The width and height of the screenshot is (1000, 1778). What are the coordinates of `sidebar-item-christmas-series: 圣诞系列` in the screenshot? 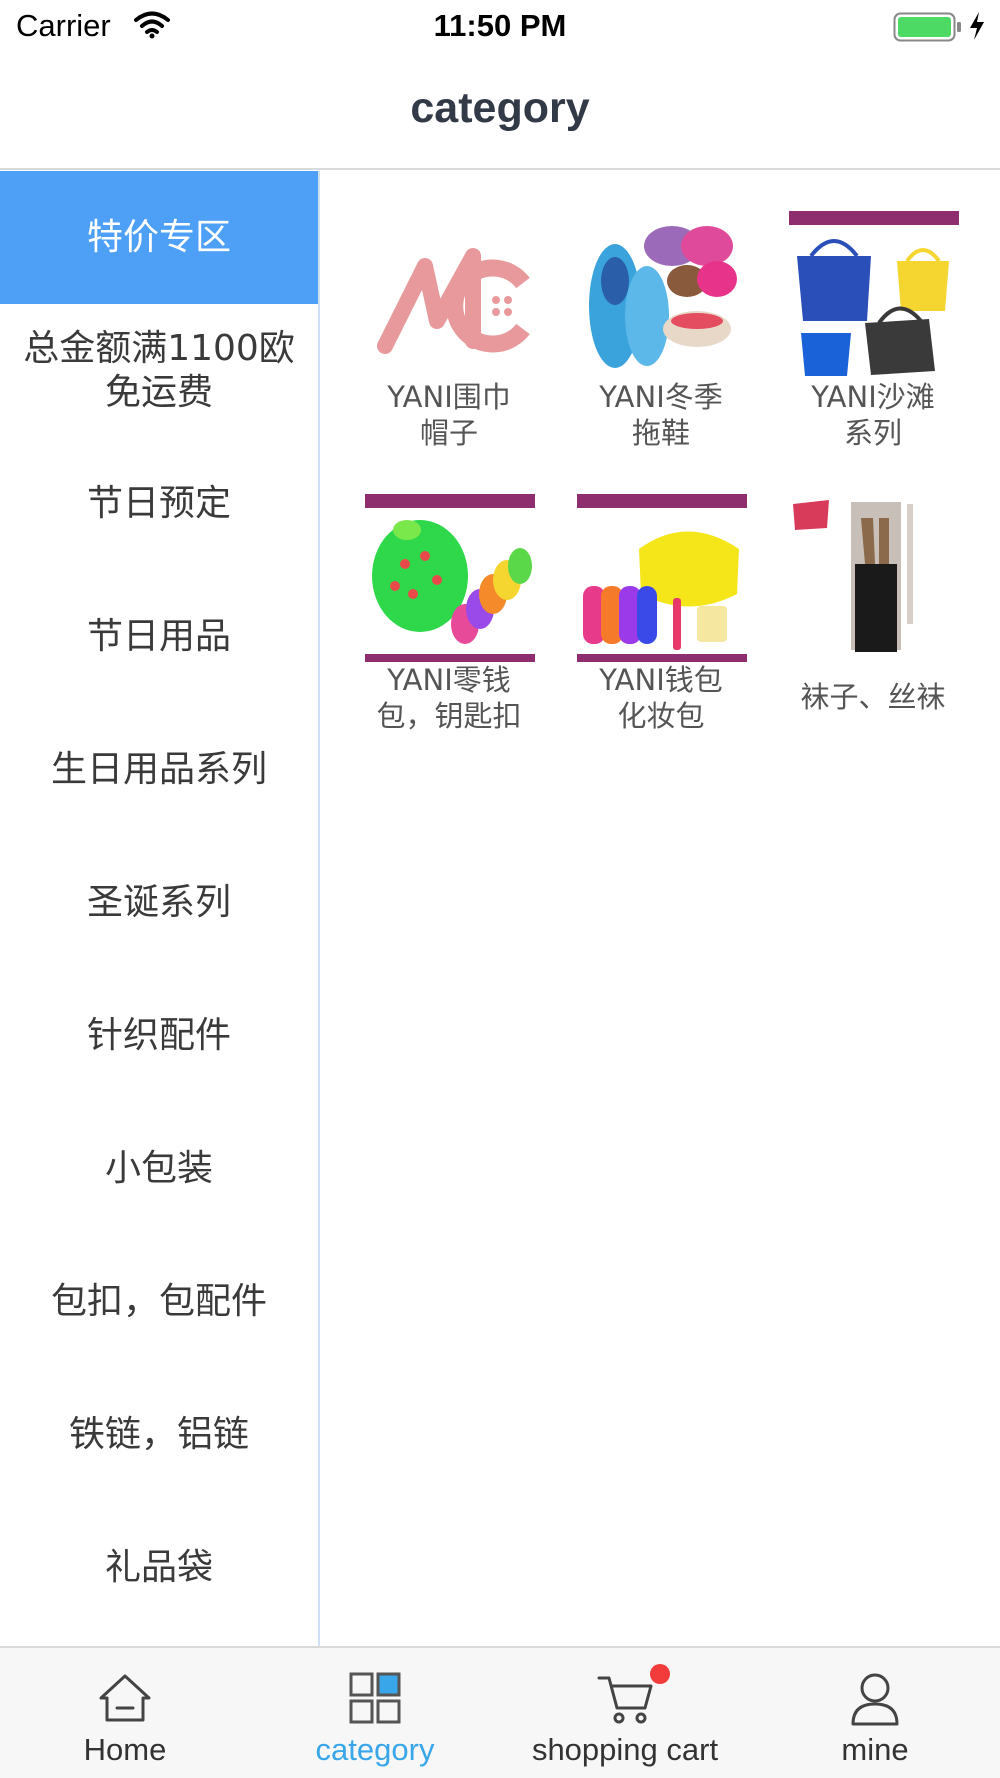 It's located at (159, 902).